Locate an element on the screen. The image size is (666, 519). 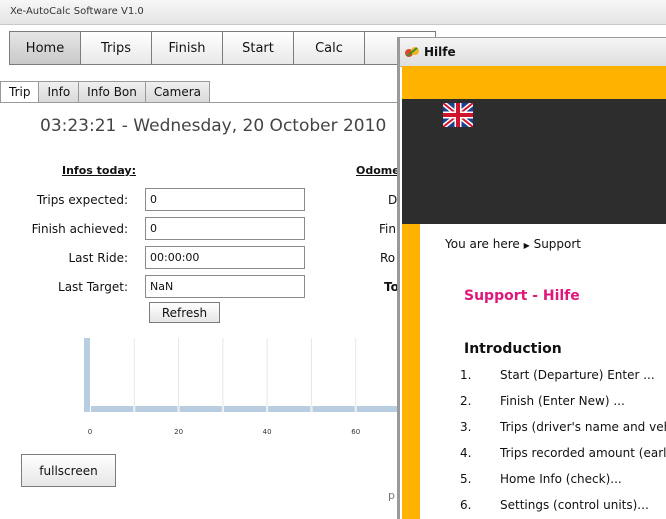
odometer-title: Odome is located at coordinates (378, 170).